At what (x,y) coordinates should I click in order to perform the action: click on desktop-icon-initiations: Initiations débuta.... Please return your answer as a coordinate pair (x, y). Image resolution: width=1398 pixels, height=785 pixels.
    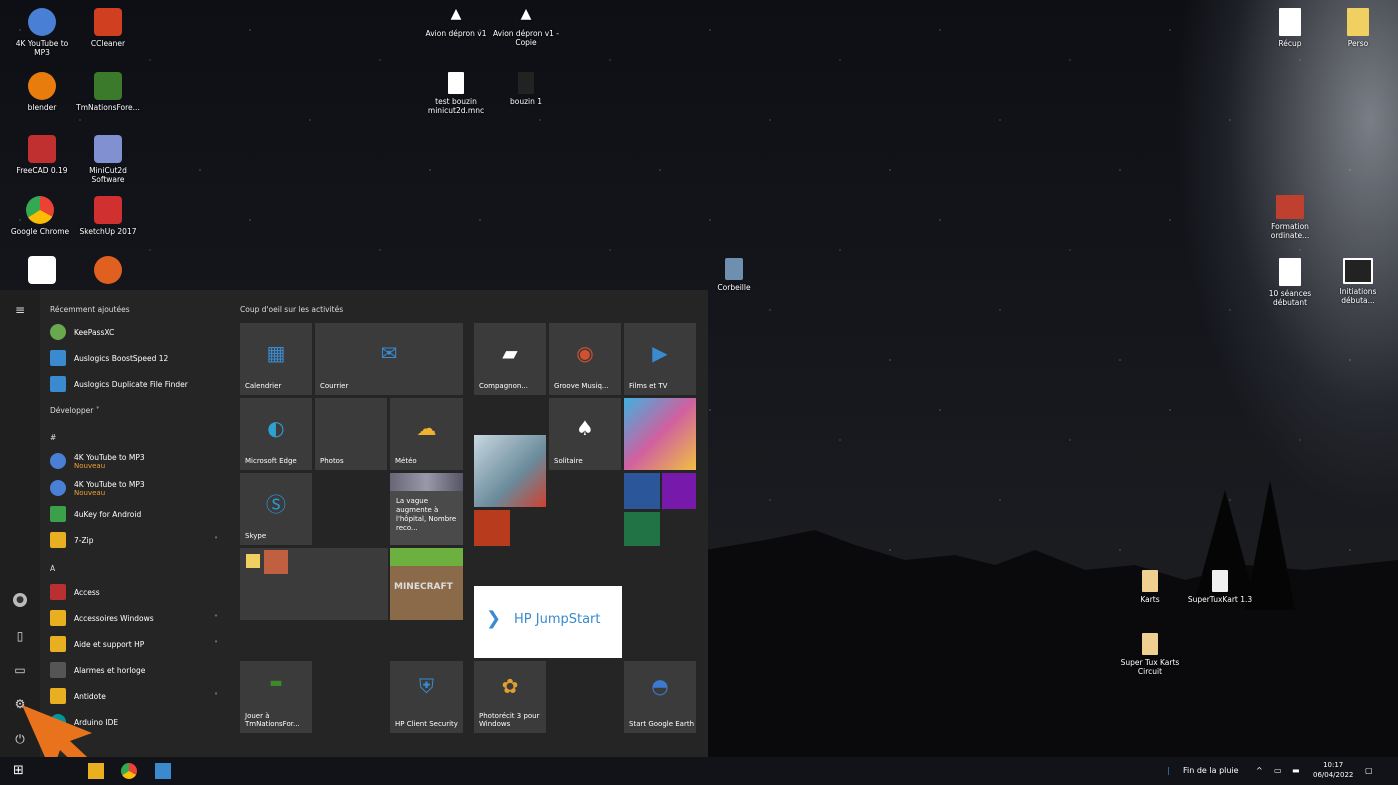
    Looking at the image, I should click on (1358, 281).